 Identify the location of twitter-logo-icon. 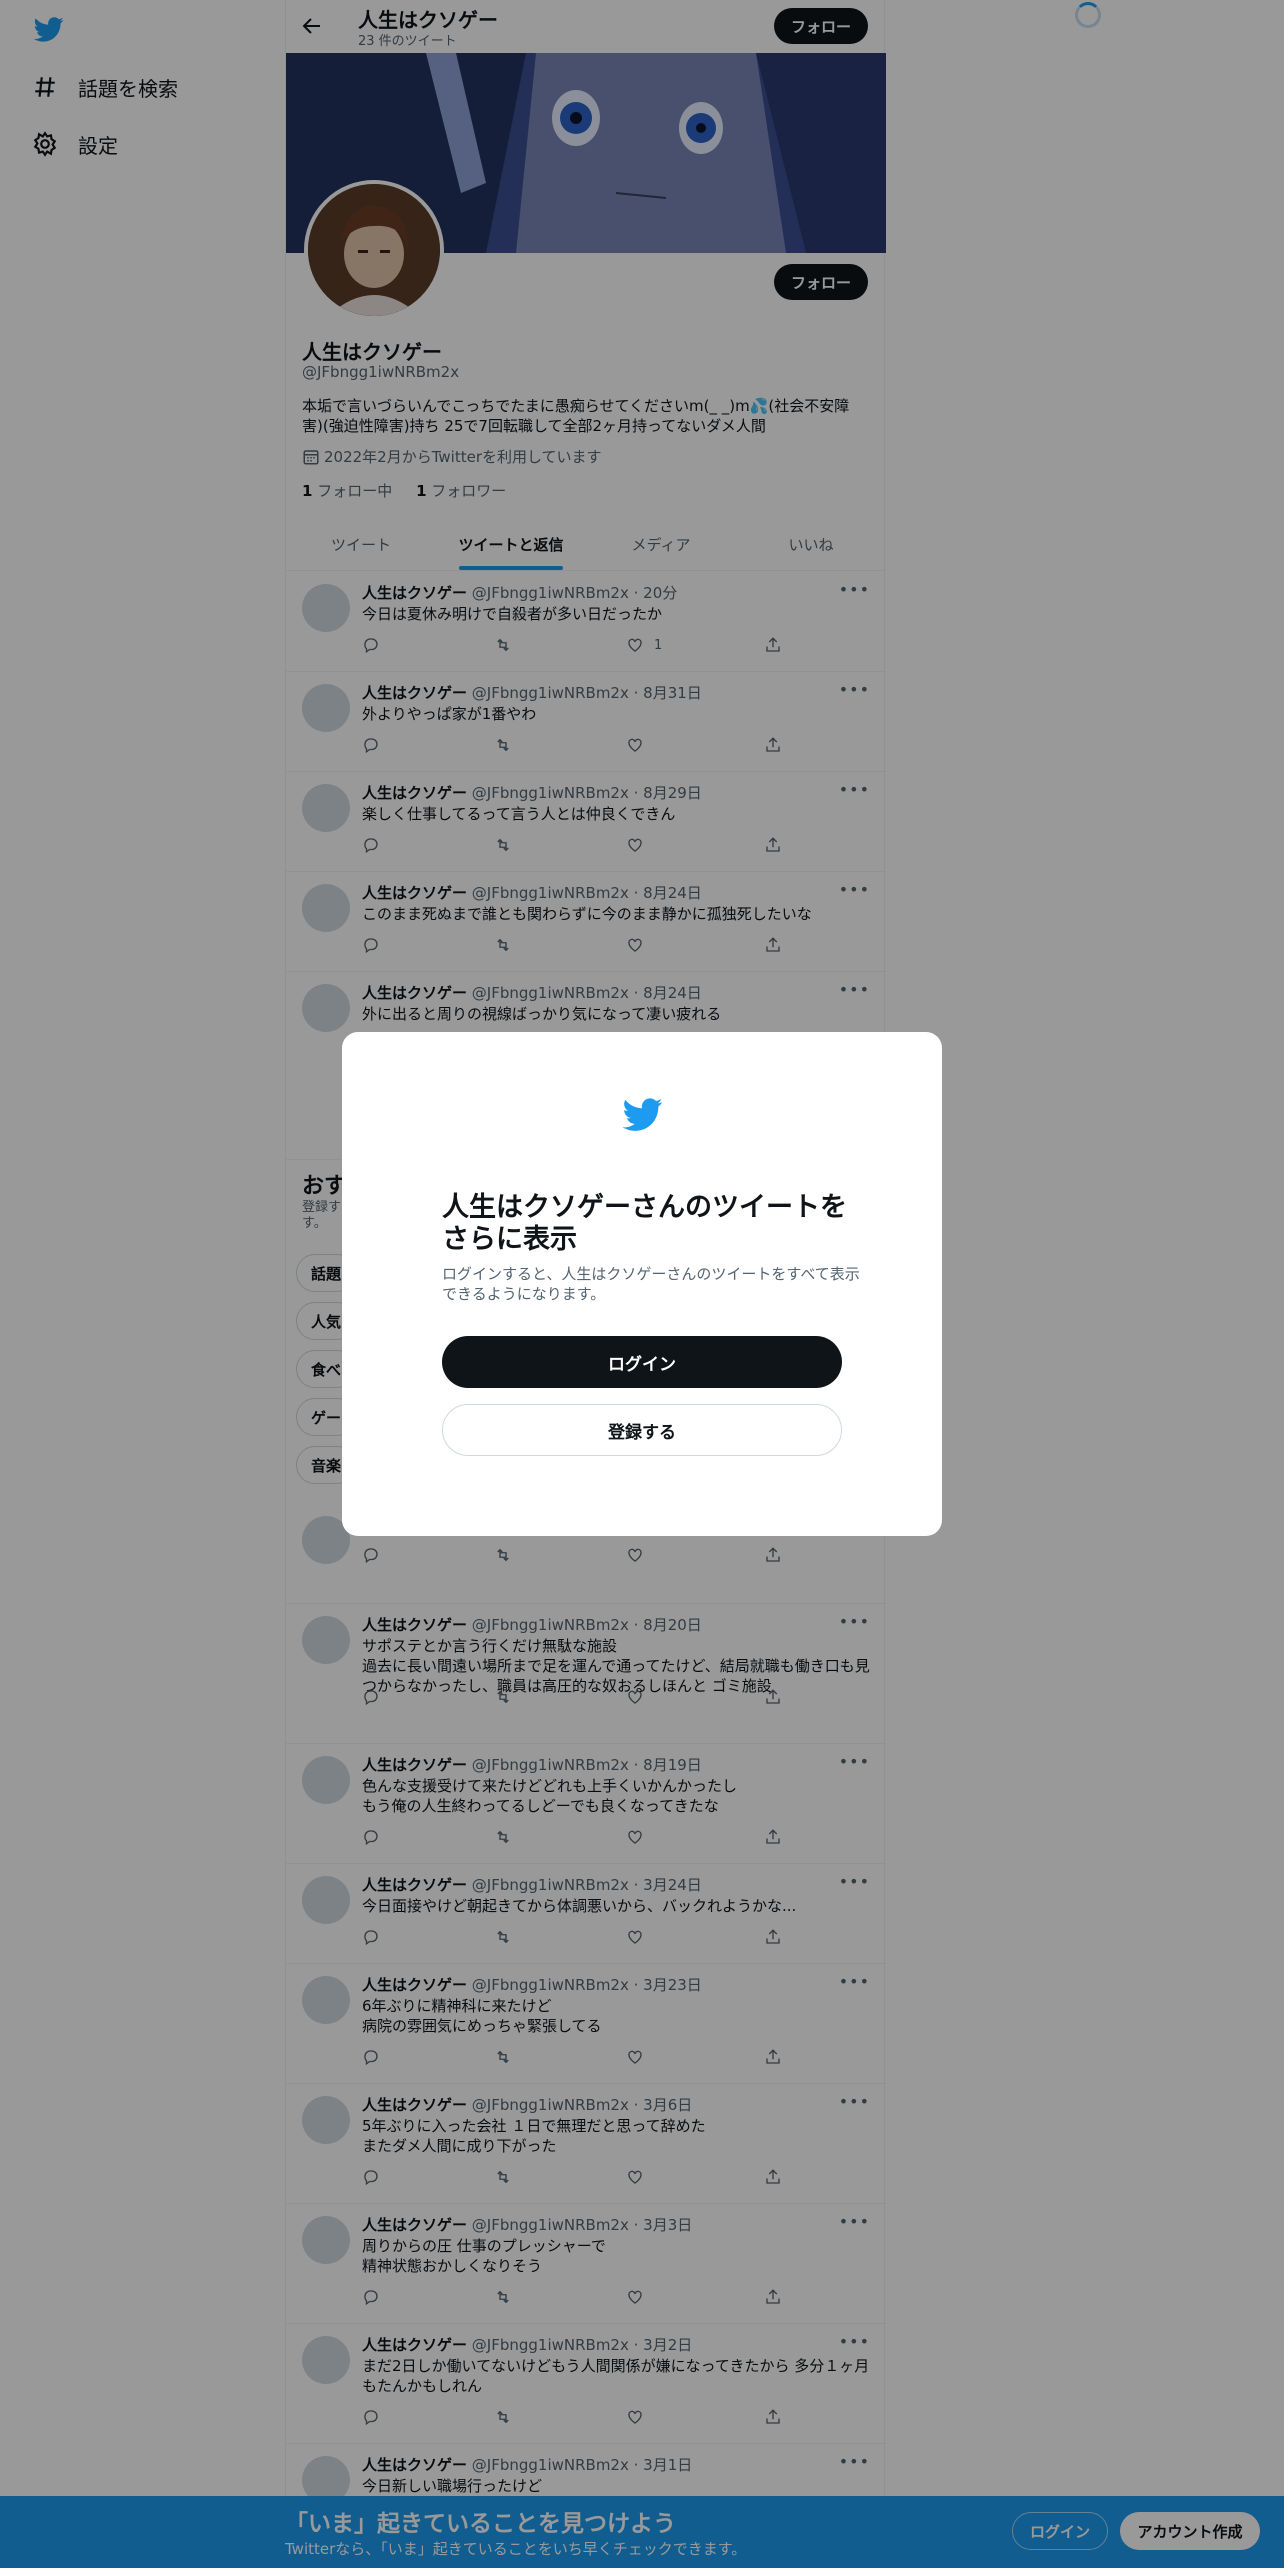
(642, 1114).